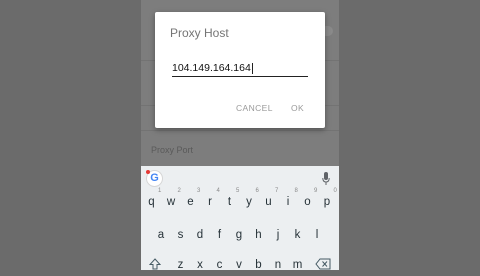 The width and height of the screenshot is (480, 276). I want to click on key-y: y, so click(249, 202).